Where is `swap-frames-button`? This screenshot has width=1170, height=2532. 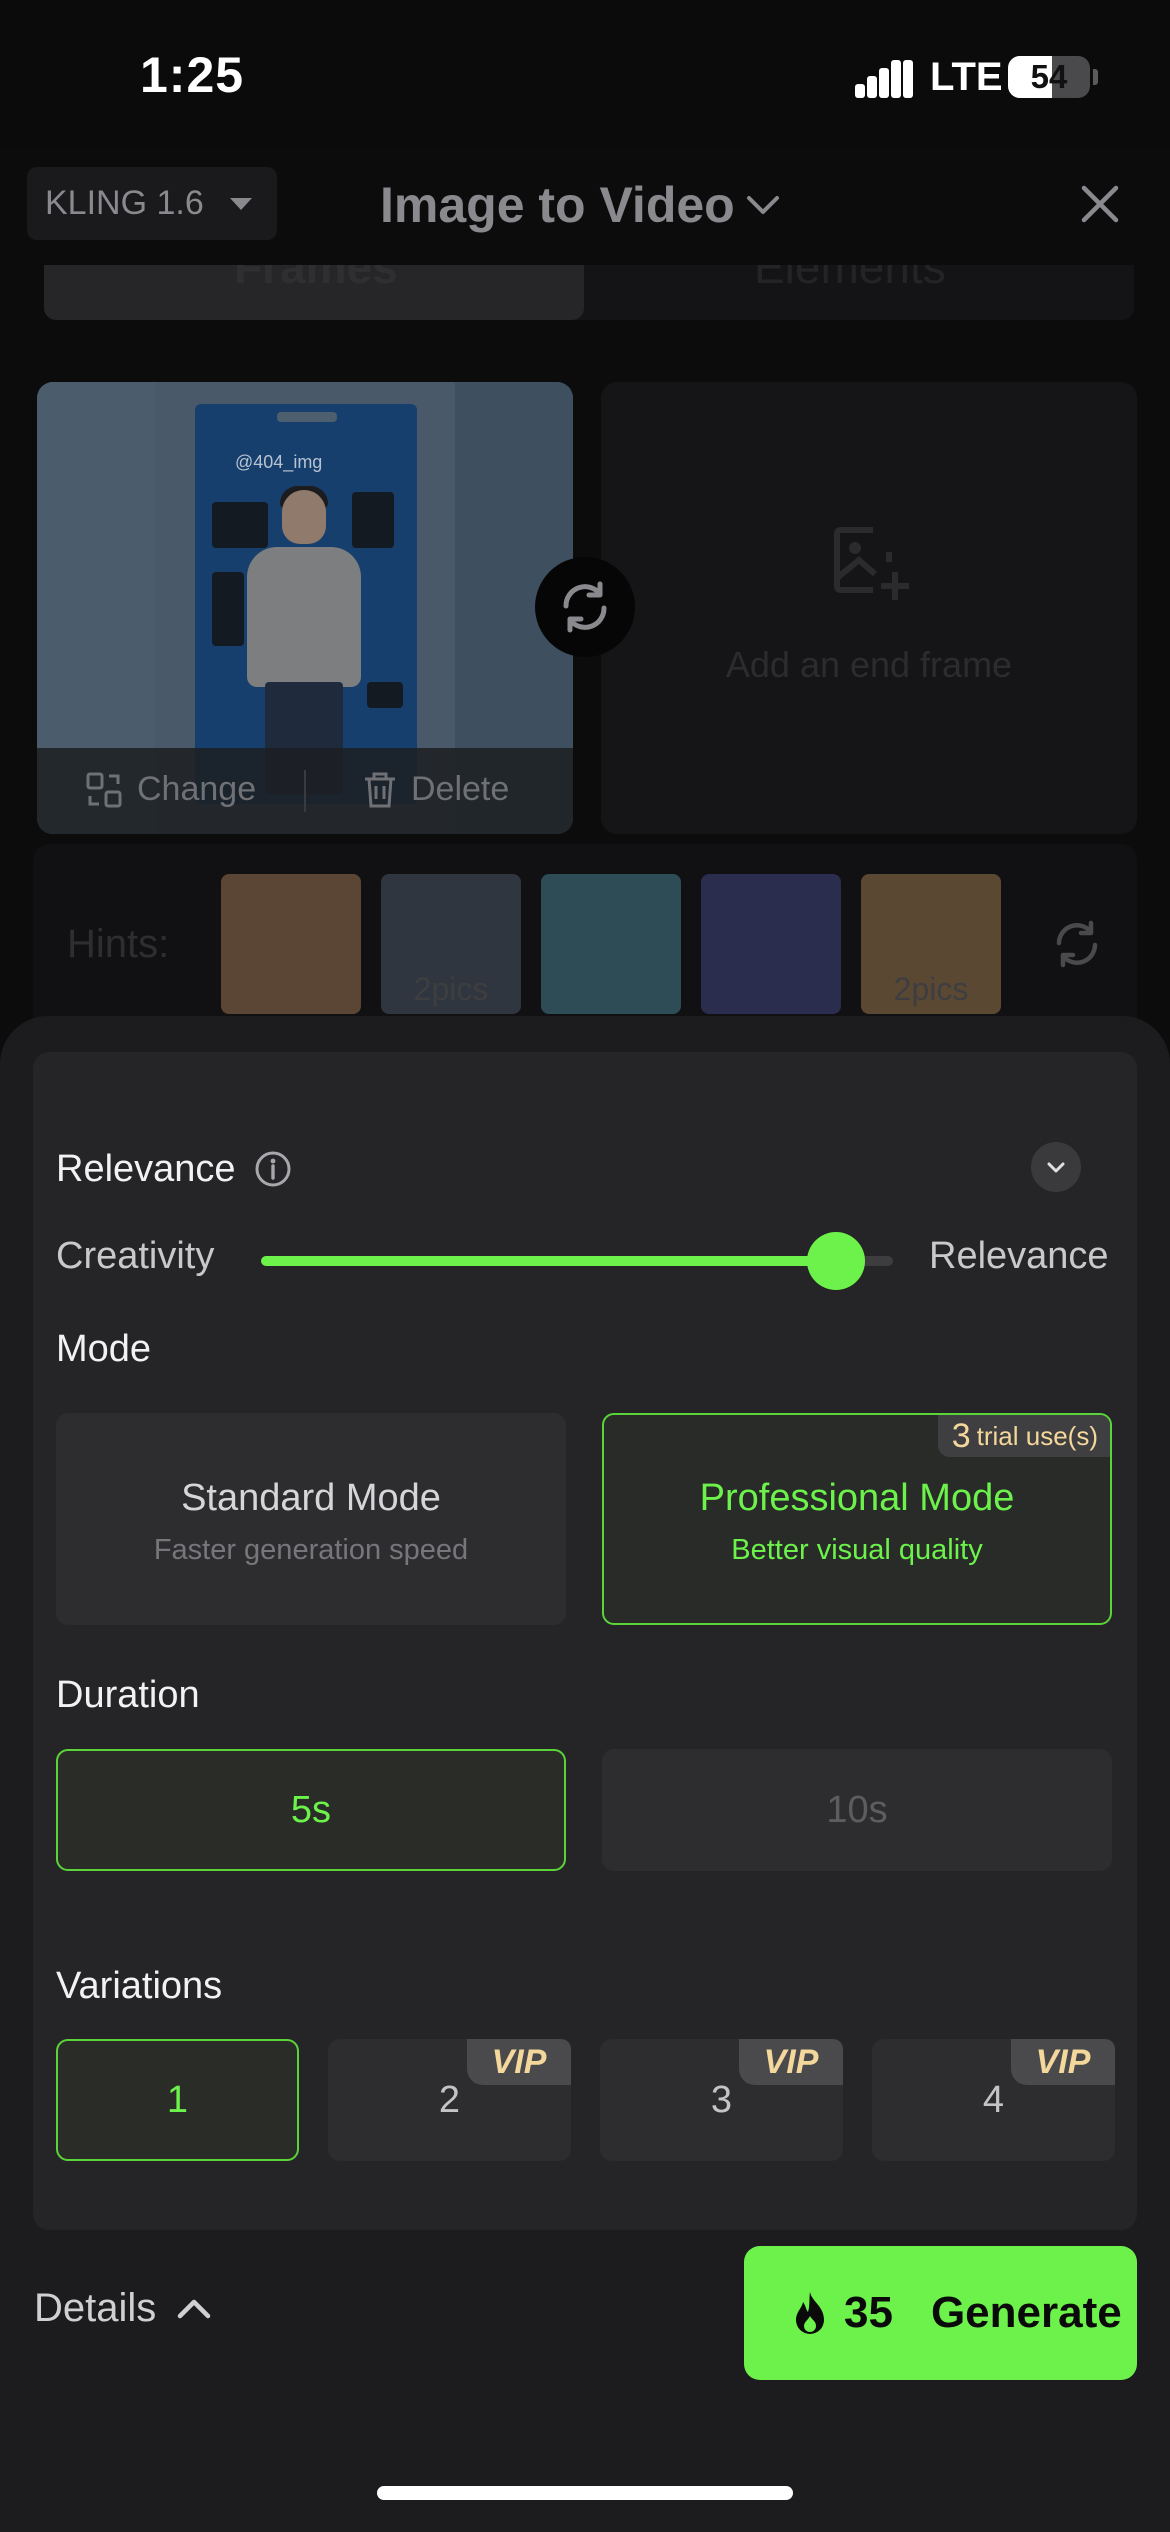
swap-frames-button is located at coordinates (585, 607).